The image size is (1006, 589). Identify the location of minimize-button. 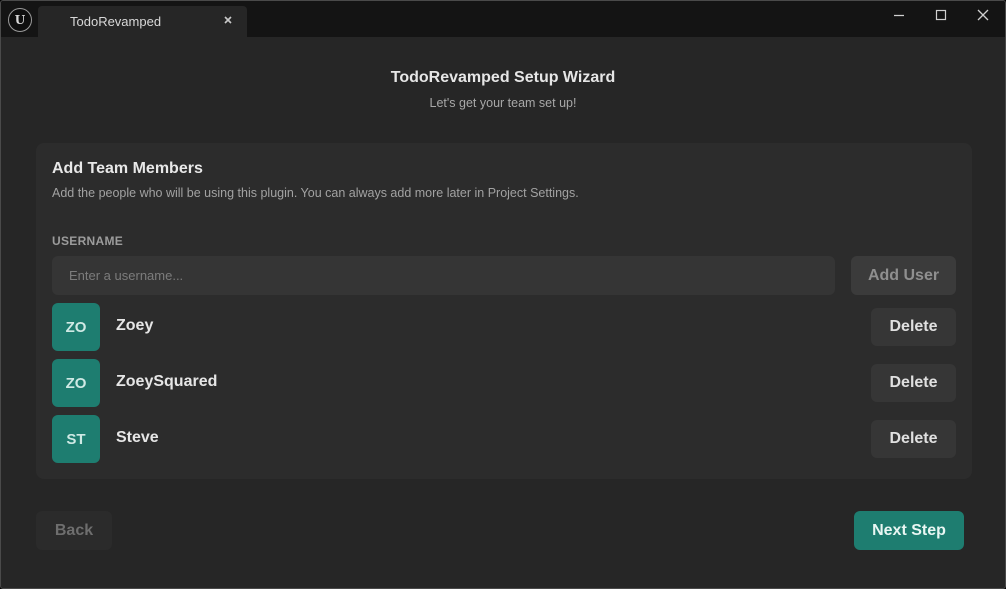
(899, 17).